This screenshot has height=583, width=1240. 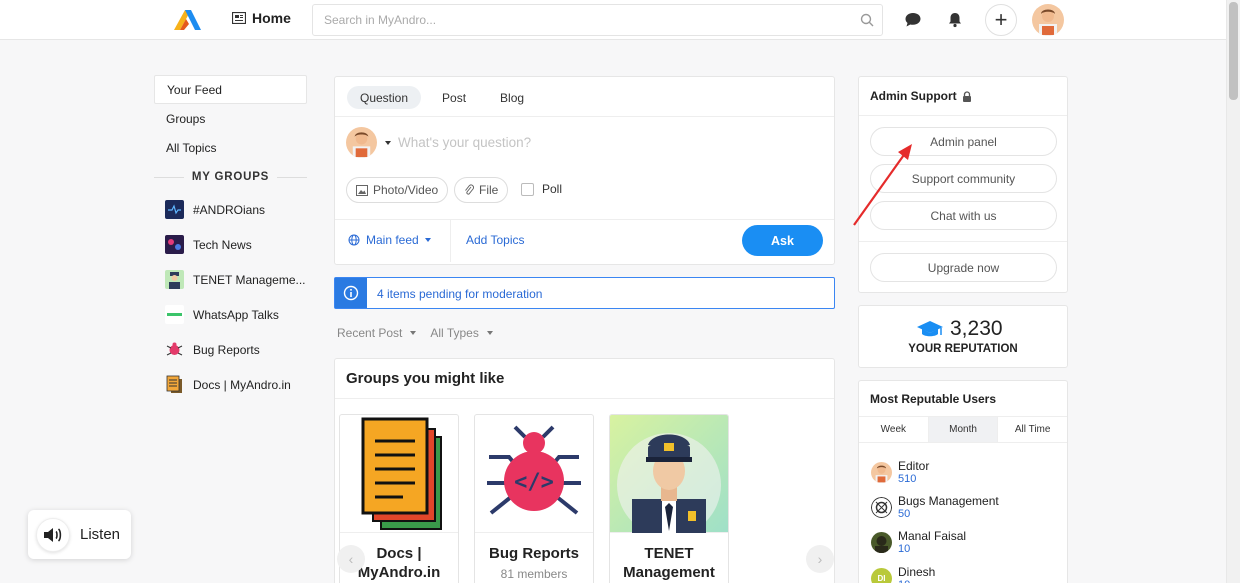 I want to click on name-line: TENET, so click(x=669, y=553).